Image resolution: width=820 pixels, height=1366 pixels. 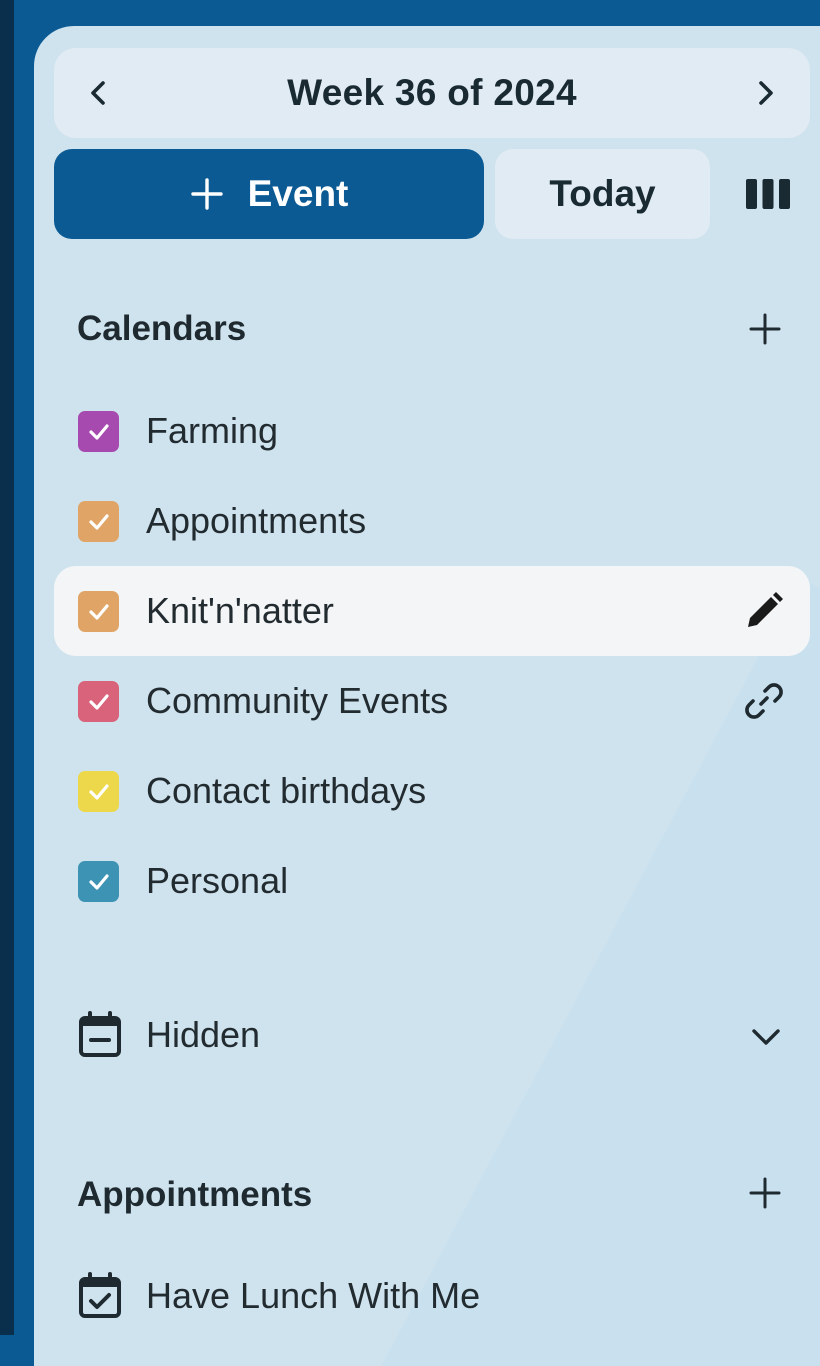 What do you see at coordinates (432, 521) in the screenshot?
I see `calendar-item-appointments: Appointments` at bounding box center [432, 521].